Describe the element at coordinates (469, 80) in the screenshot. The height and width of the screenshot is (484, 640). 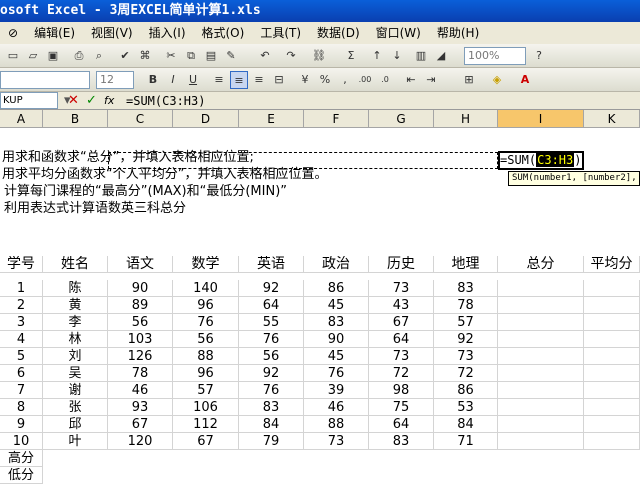
I see `borders-icon: ⊞` at that location.